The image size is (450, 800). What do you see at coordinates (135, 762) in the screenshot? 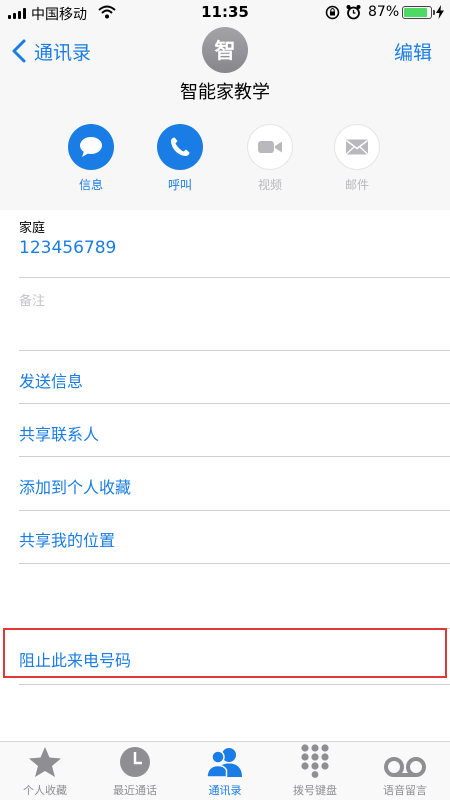
I see `clock-icon` at bounding box center [135, 762].